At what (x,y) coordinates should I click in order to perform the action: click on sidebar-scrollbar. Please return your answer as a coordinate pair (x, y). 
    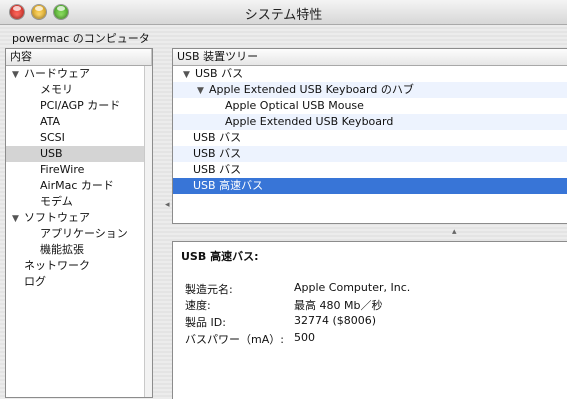
    Looking at the image, I should click on (148, 231).